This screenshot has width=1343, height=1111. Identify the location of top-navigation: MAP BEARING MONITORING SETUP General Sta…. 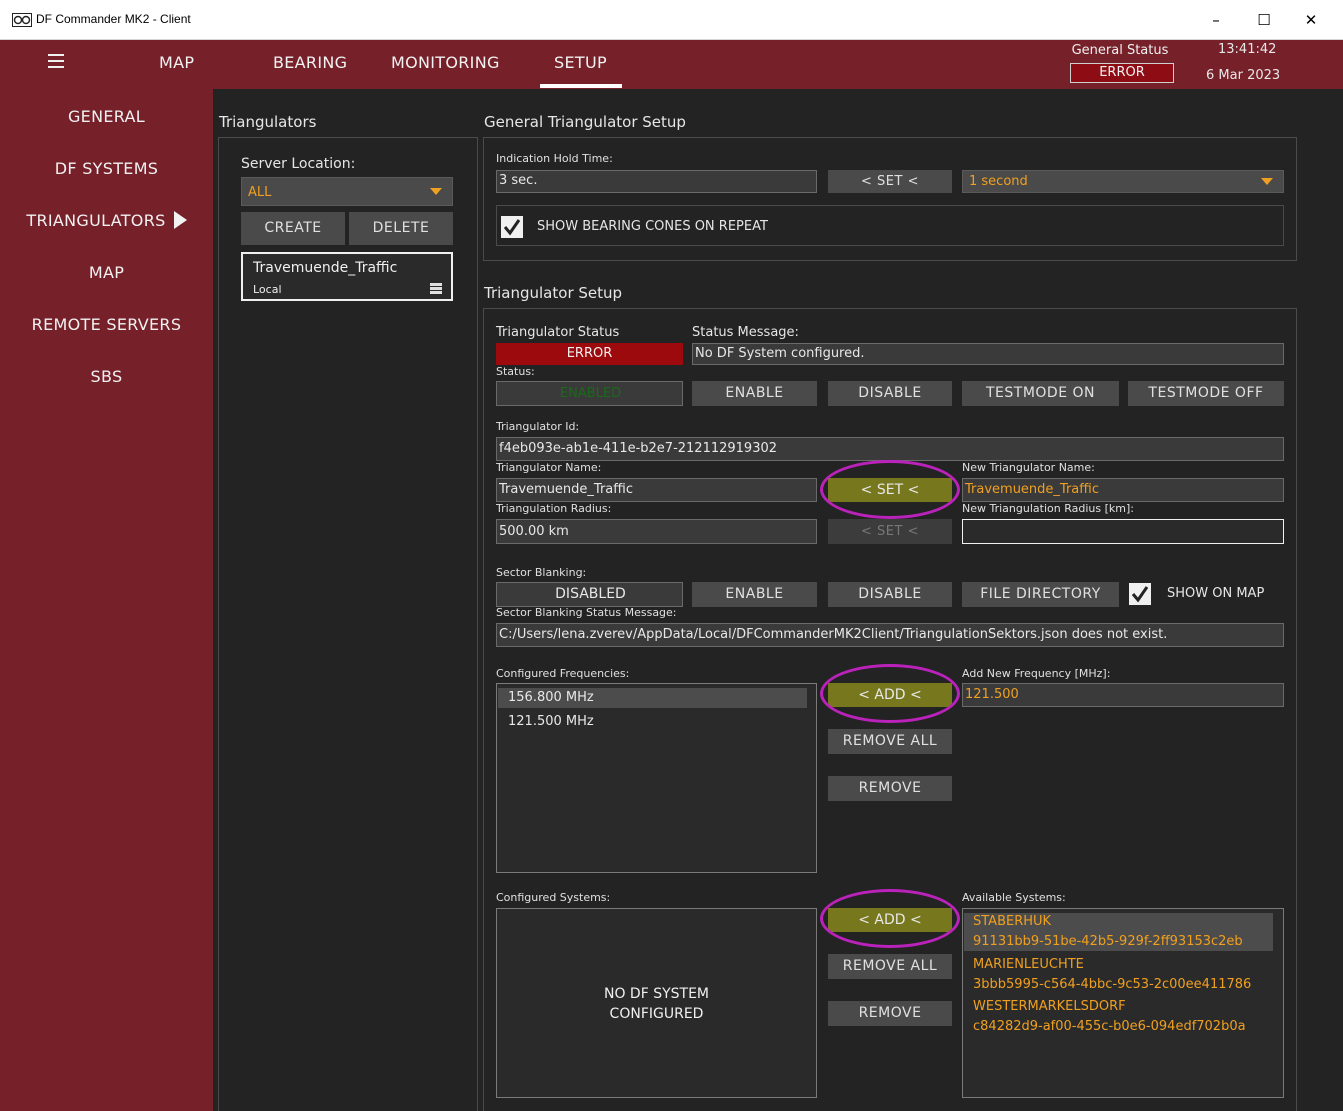
(671, 64).